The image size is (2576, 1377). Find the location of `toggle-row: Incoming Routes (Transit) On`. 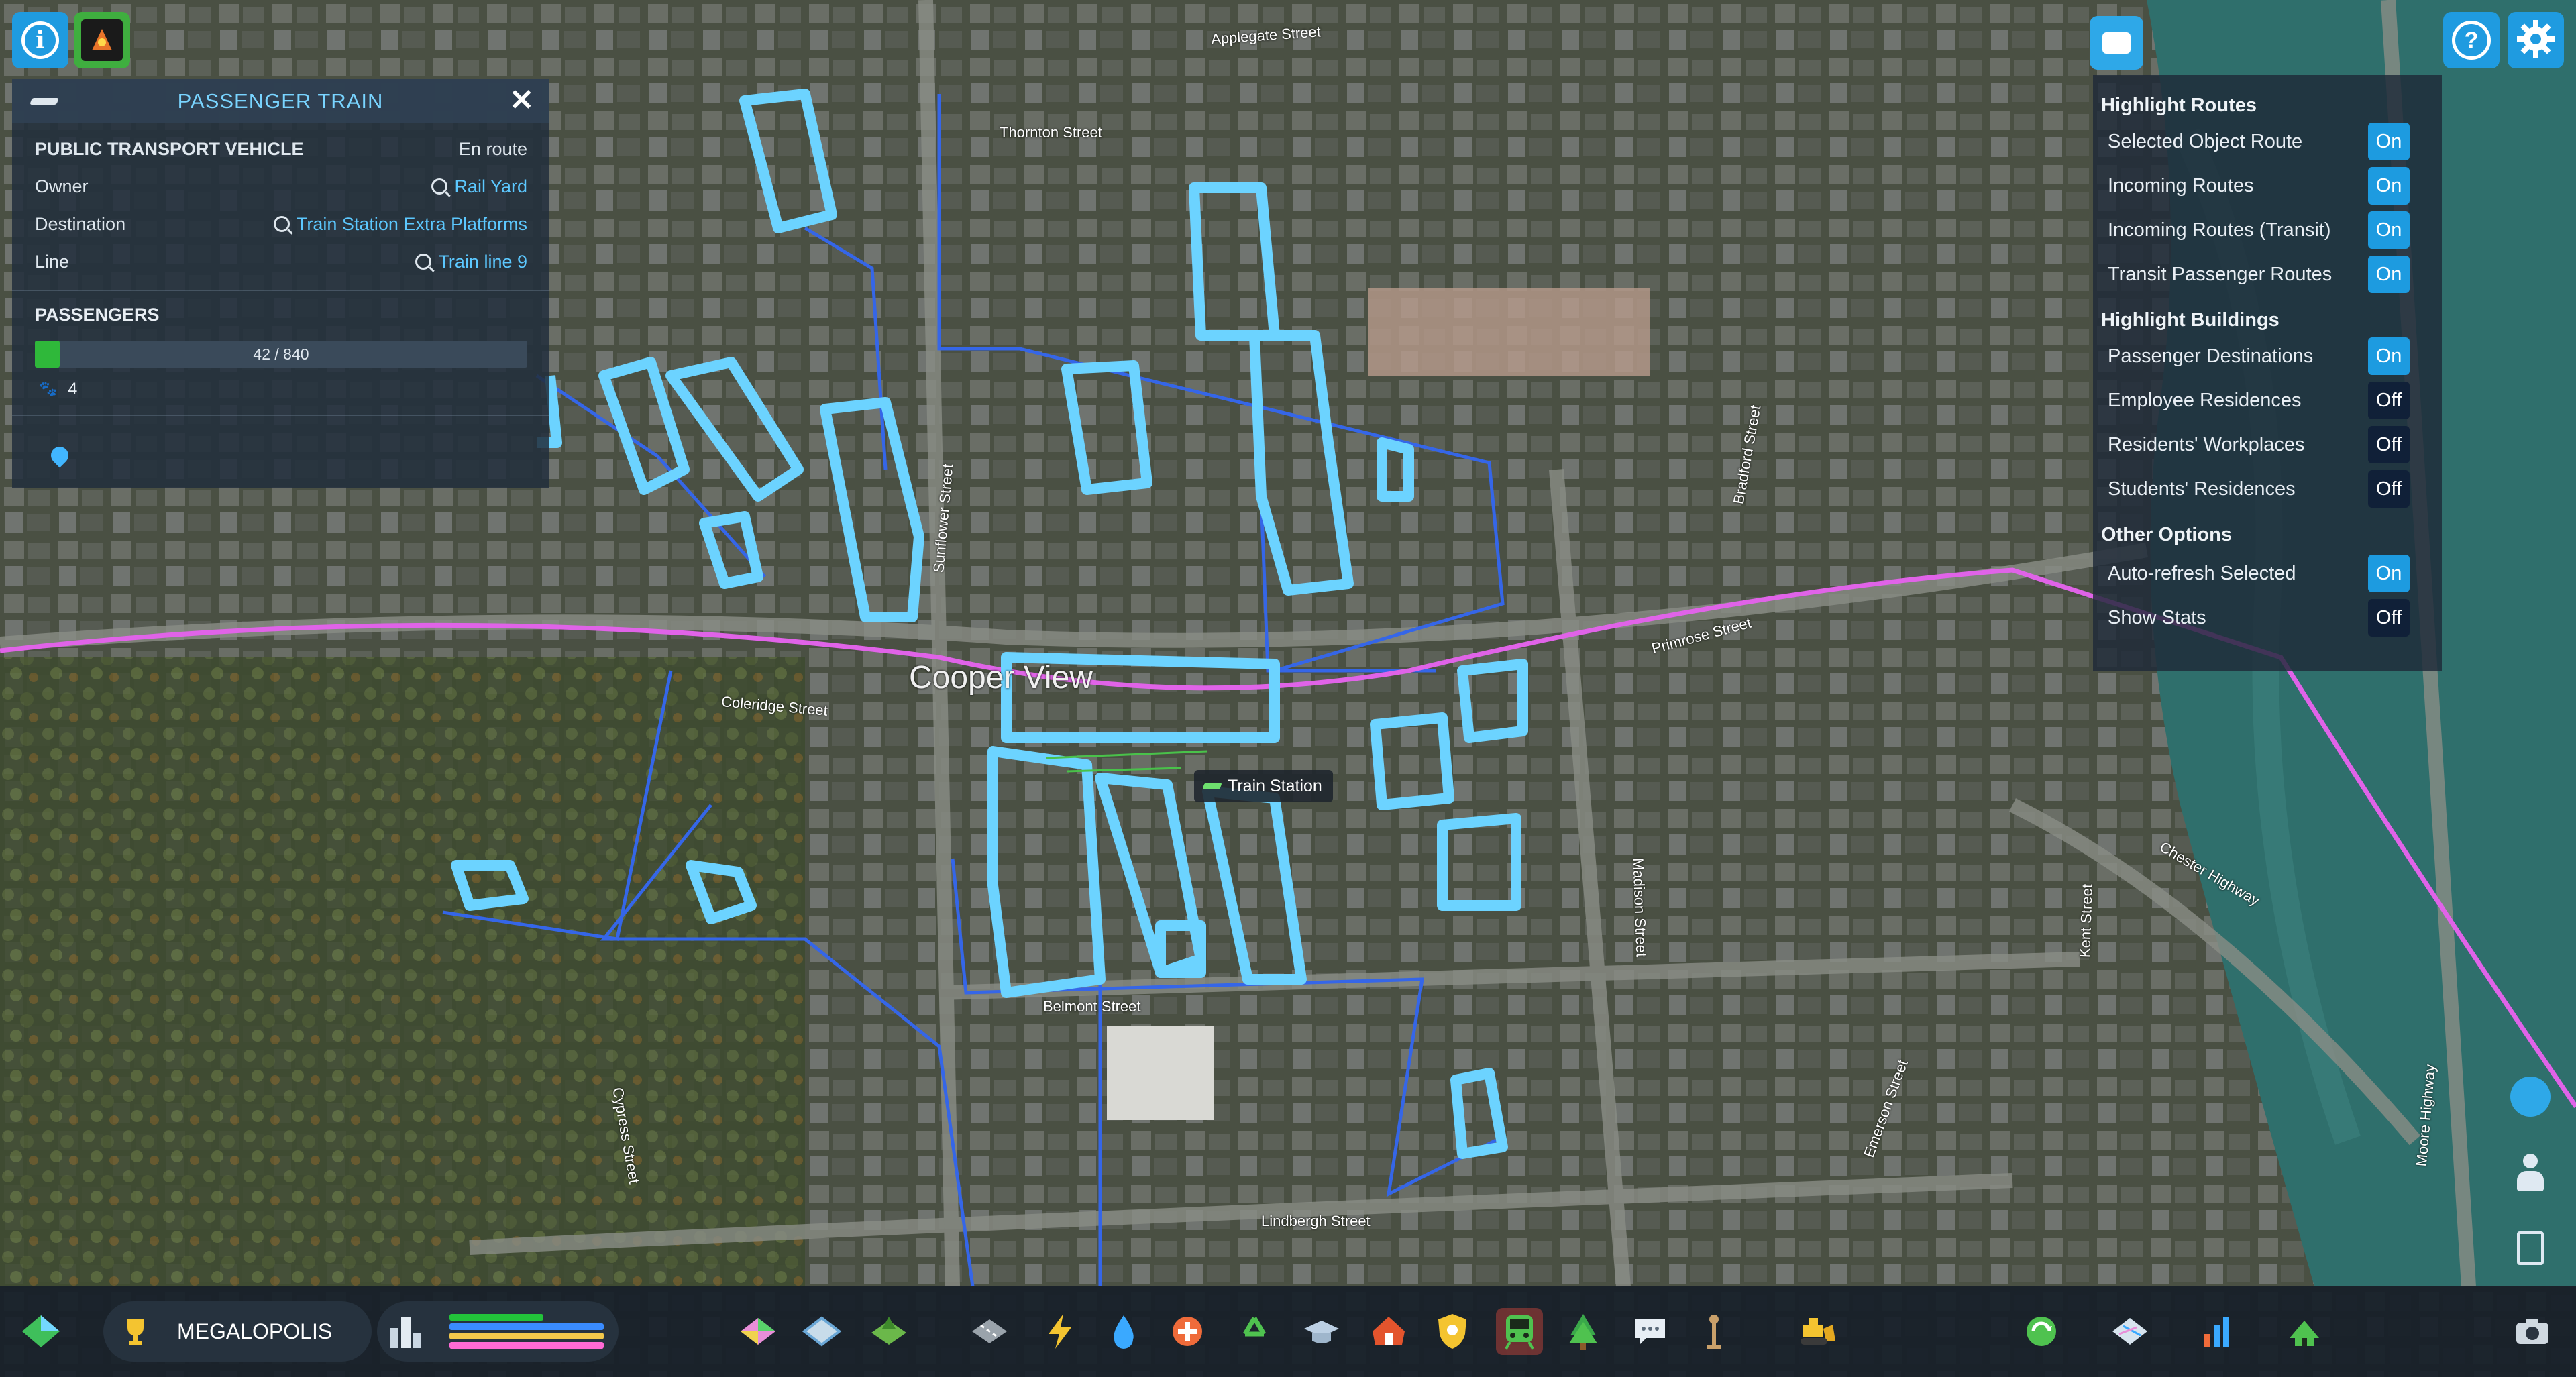

toggle-row: Incoming Routes (Transit) On is located at coordinates (2267, 230).